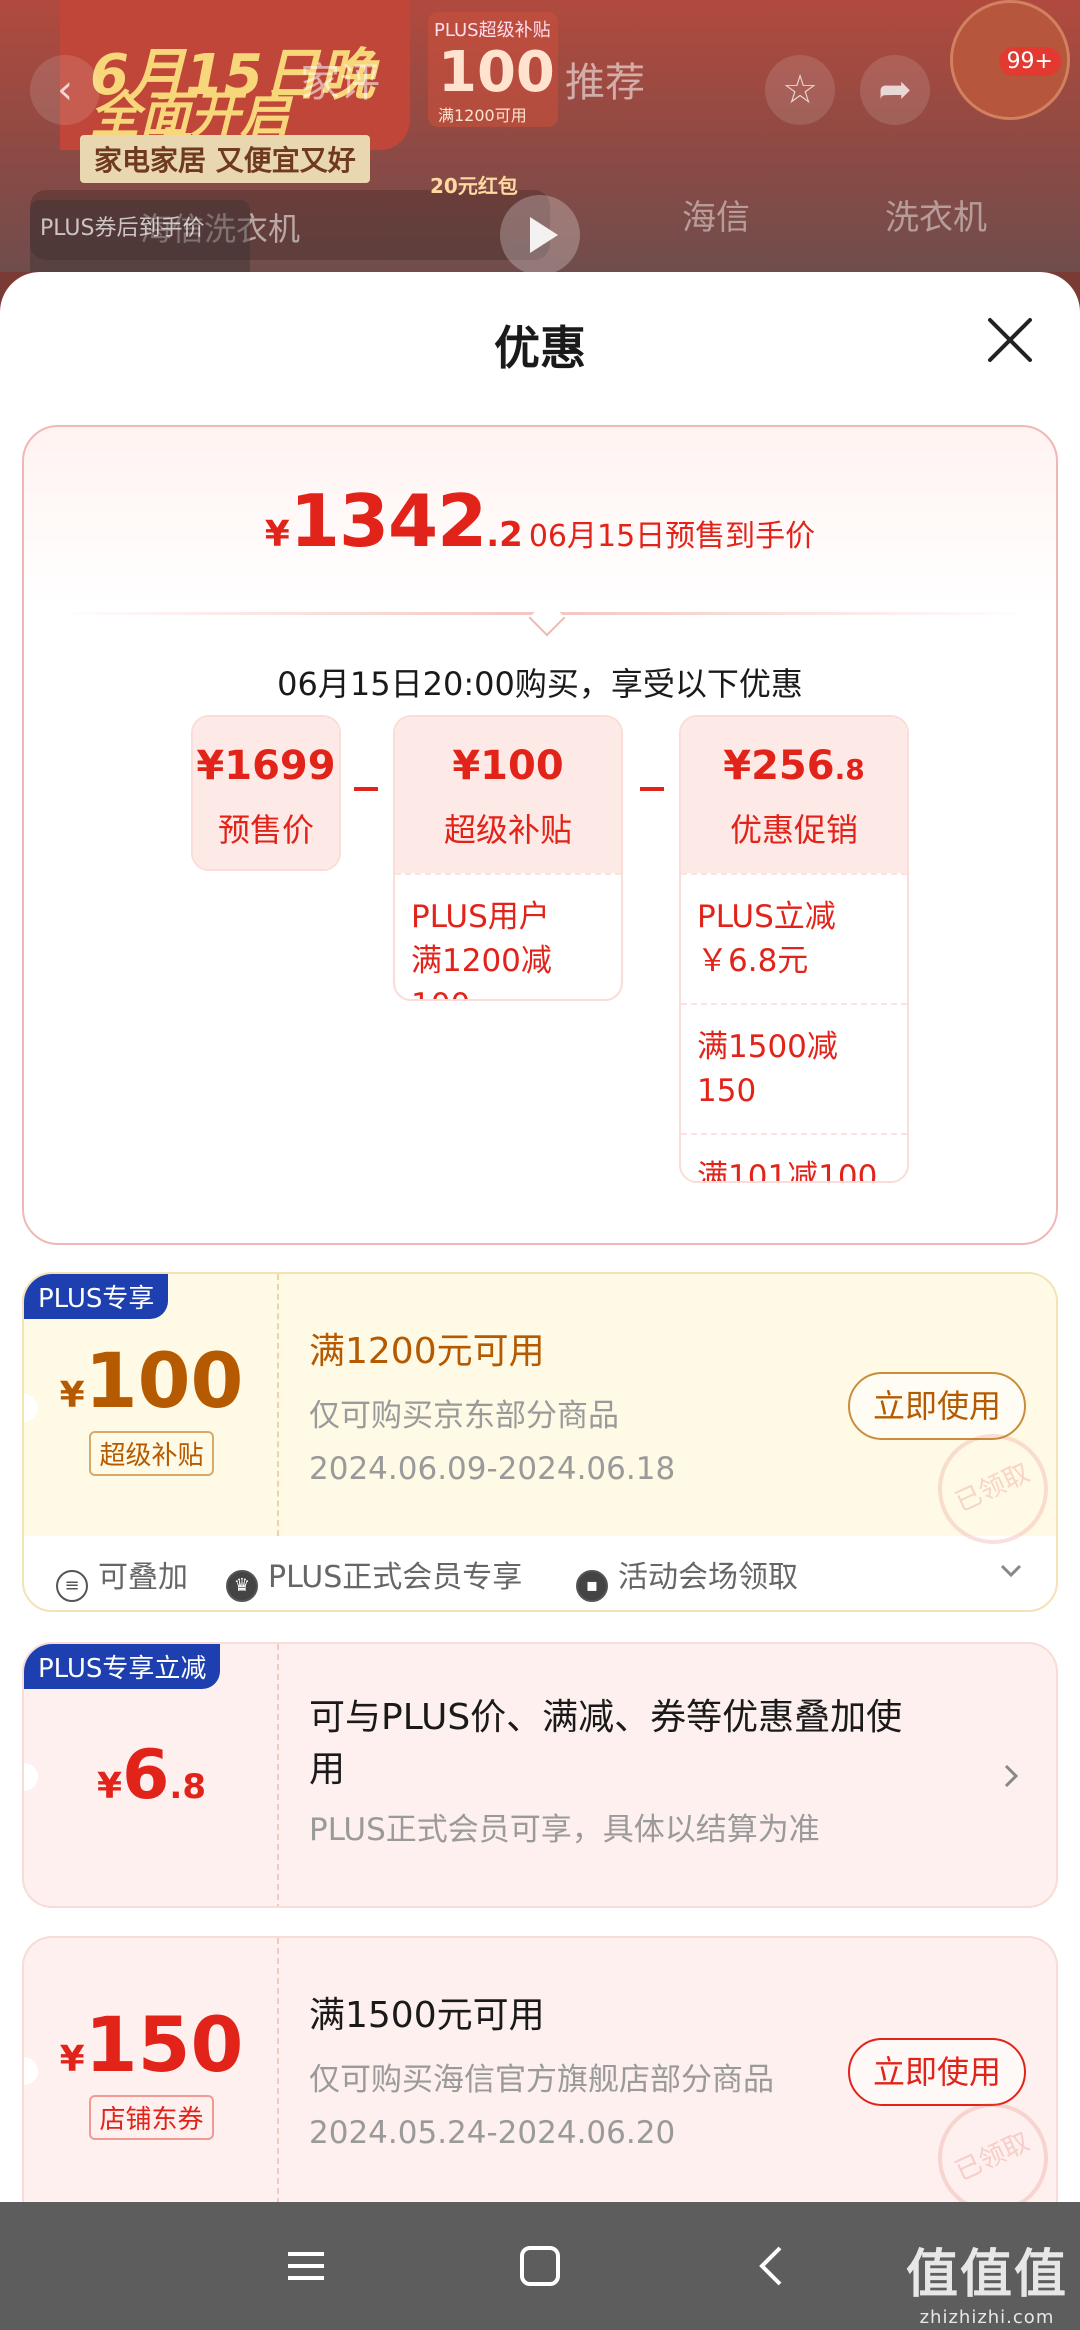 The image size is (1080, 2330). I want to click on price-box-amount: ¥100, so click(508, 753).